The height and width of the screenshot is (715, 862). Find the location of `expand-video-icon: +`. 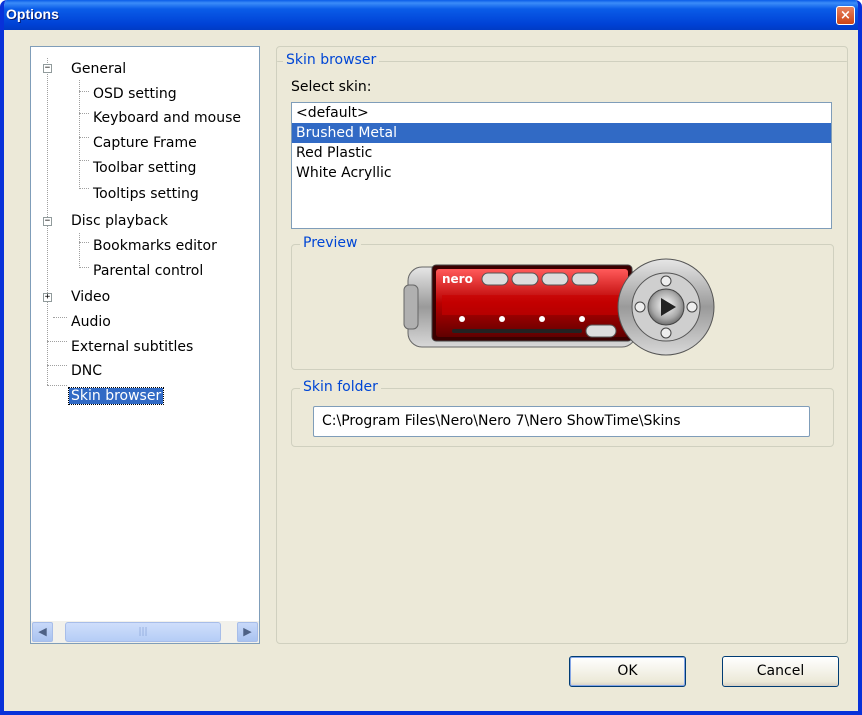

expand-video-icon: + is located at coordinates (47, 297).